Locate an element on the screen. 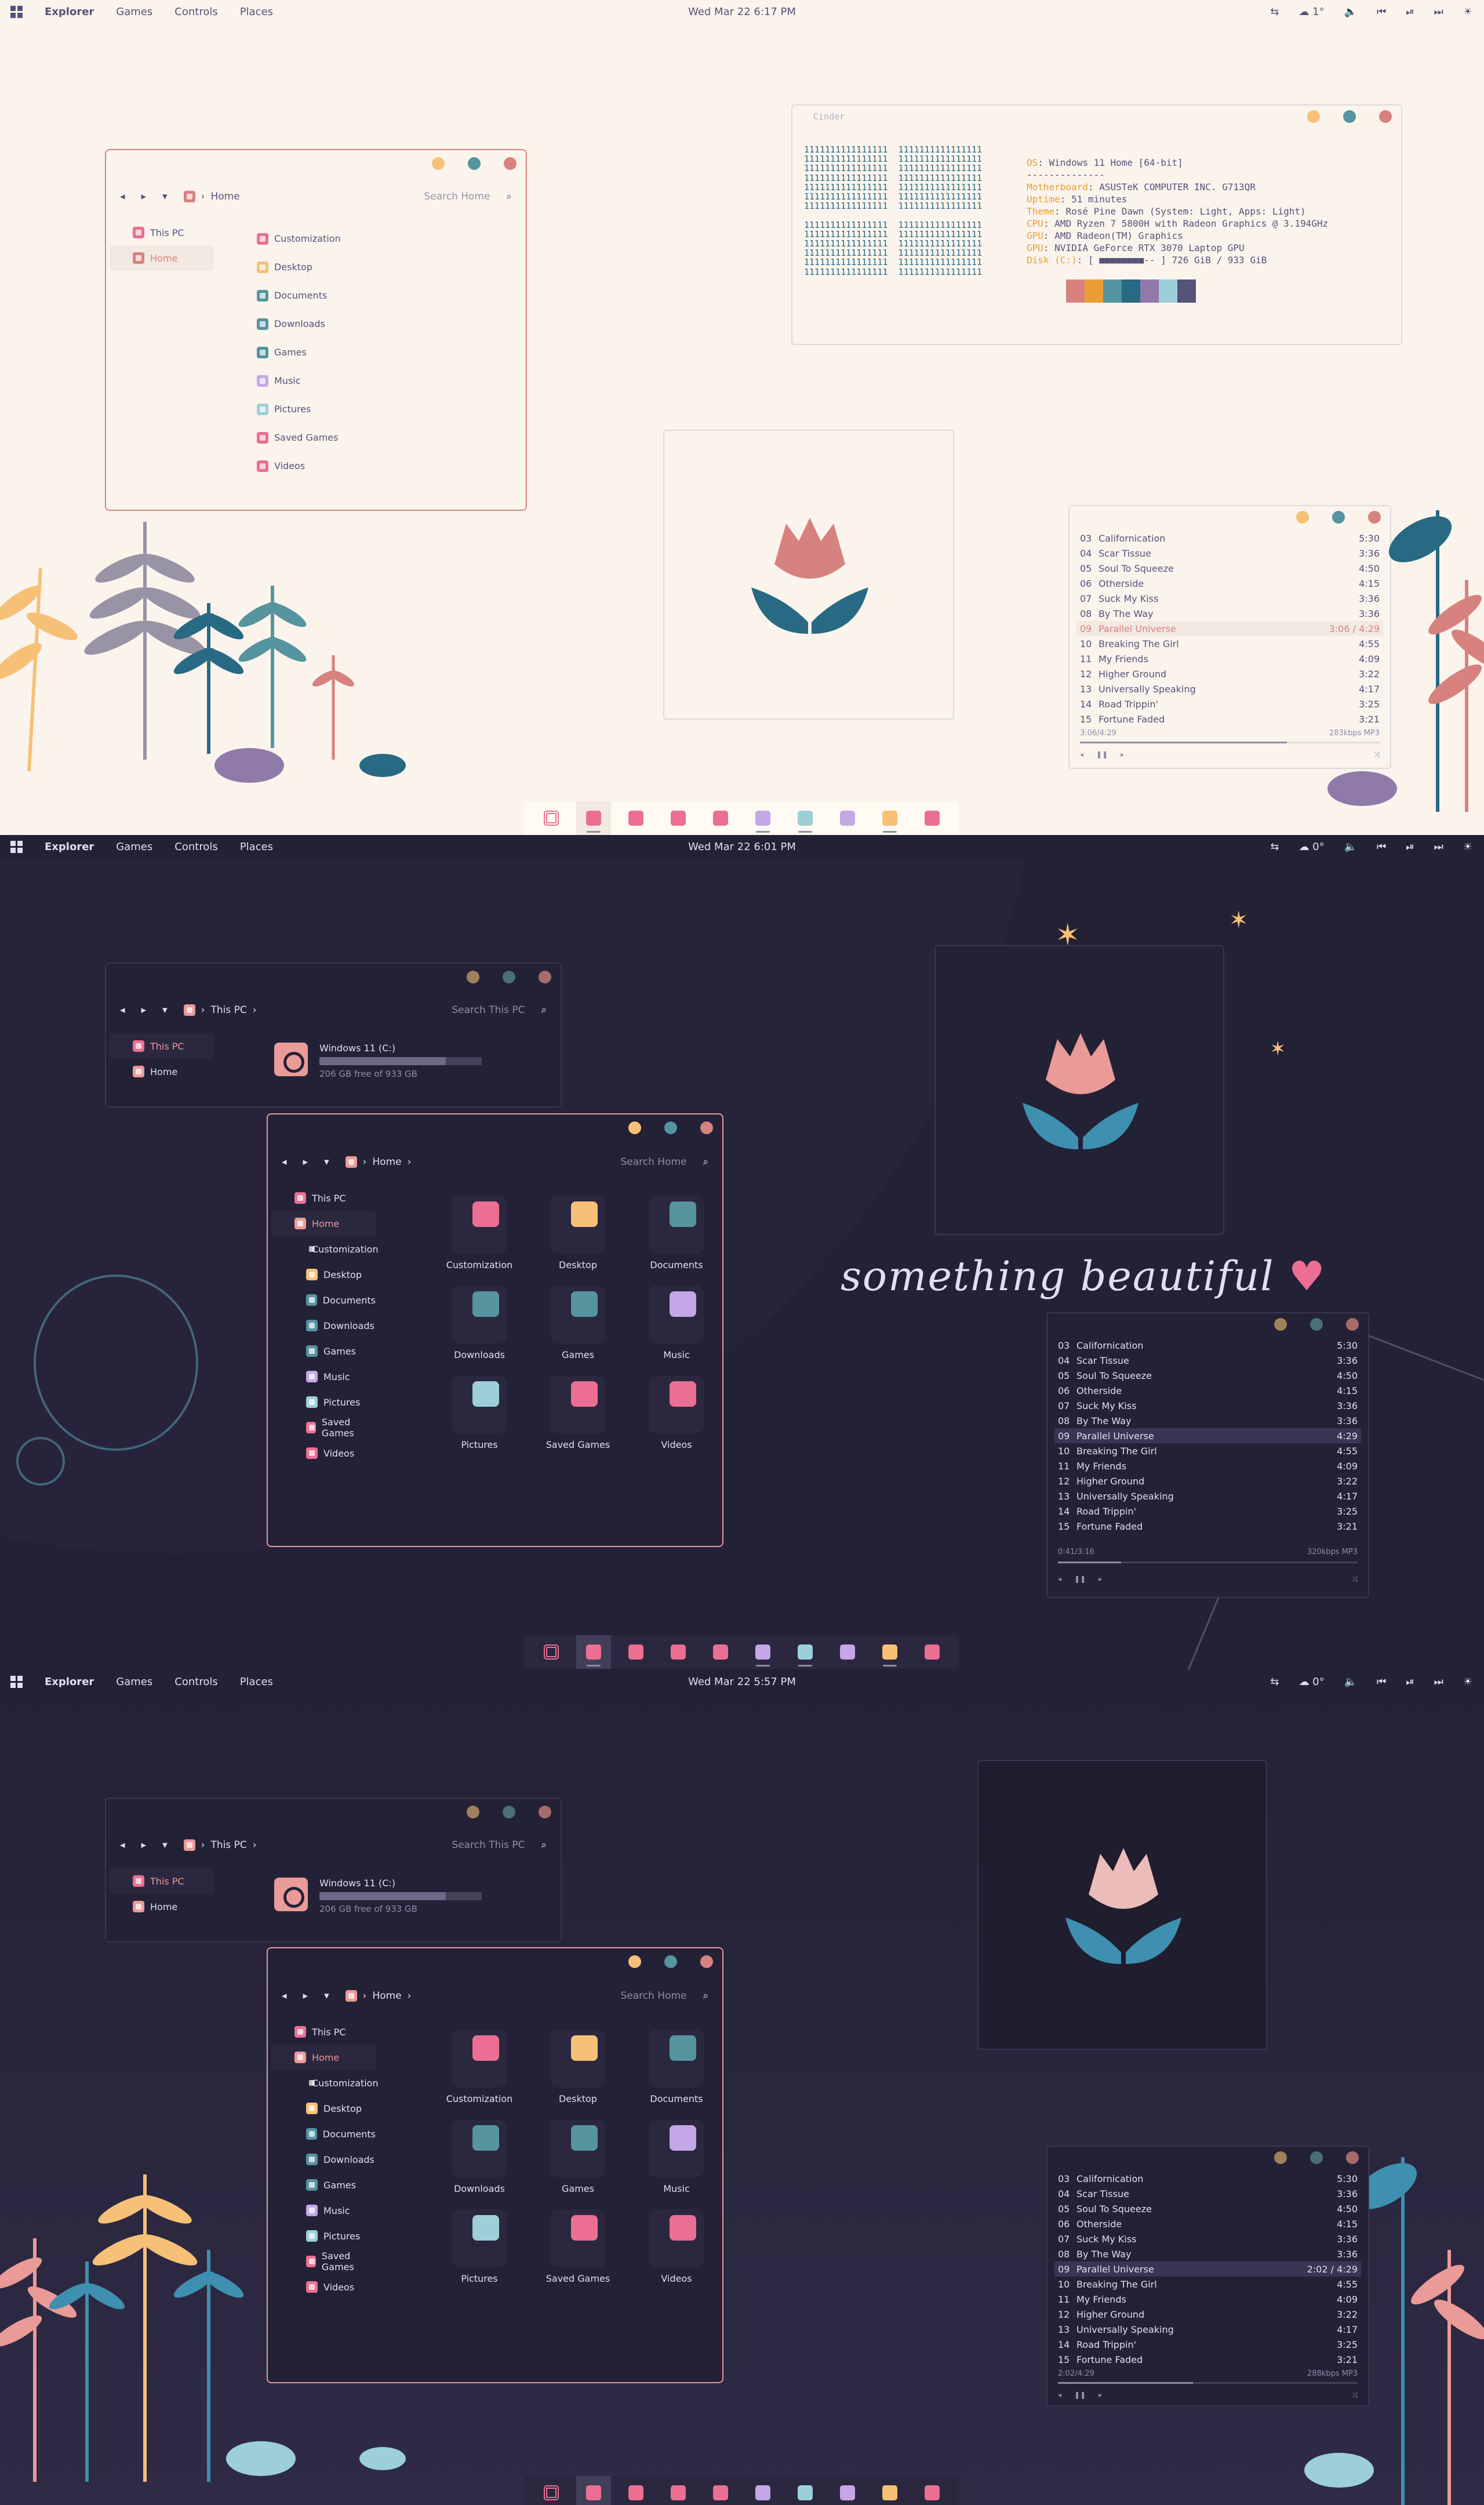 The height and width of the screenshot is (2505, 1484). pause-icon: ❚❚ is located at coordinates (1102, 754).